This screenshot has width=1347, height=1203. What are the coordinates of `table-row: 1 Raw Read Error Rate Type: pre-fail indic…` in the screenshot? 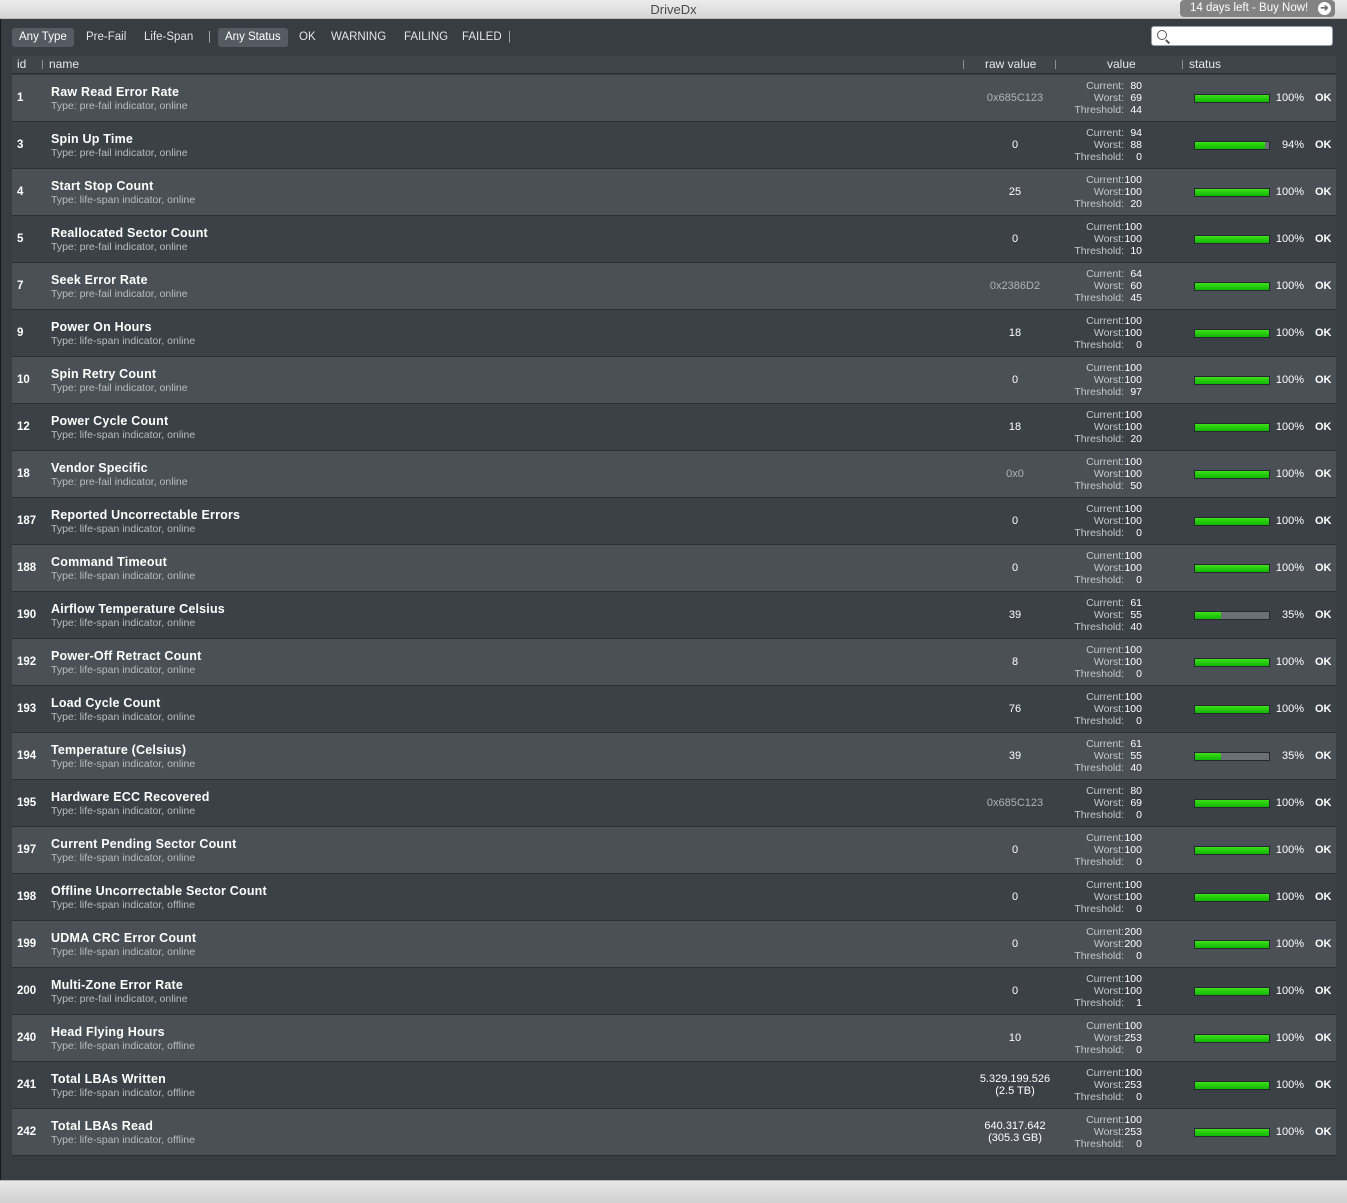 It's located at (674, 98).